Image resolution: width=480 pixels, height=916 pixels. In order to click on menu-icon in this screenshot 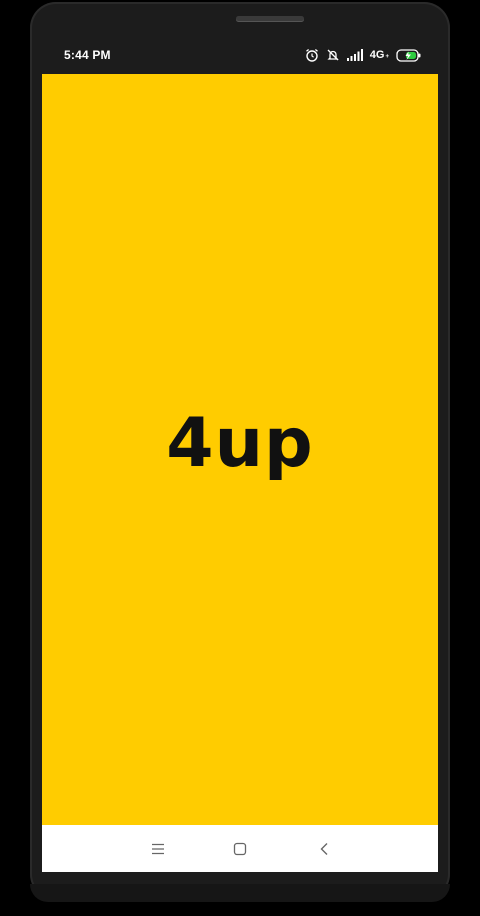, I will do `click(158, 849)`.